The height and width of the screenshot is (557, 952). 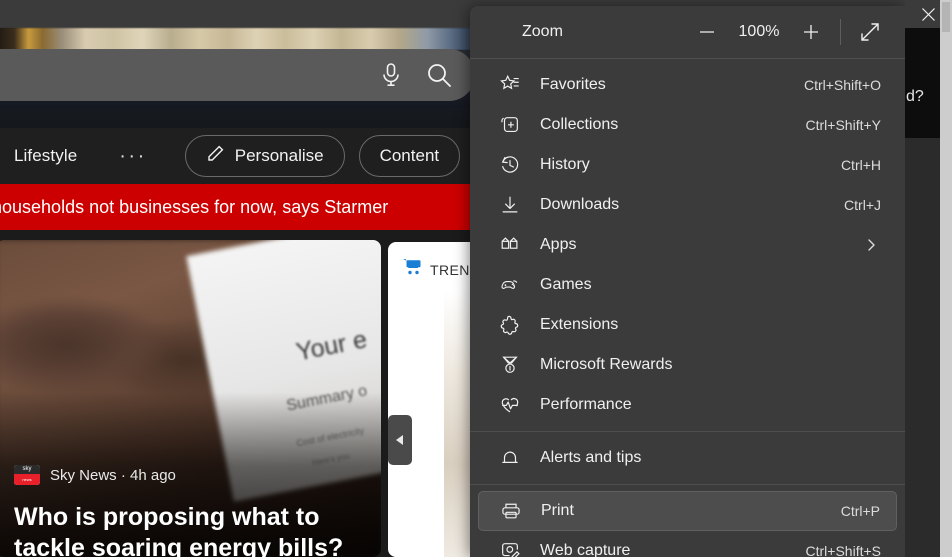 I want to click on menu-item-alerts-and-tips: Alerts and tips, so click(x=687, y=458).